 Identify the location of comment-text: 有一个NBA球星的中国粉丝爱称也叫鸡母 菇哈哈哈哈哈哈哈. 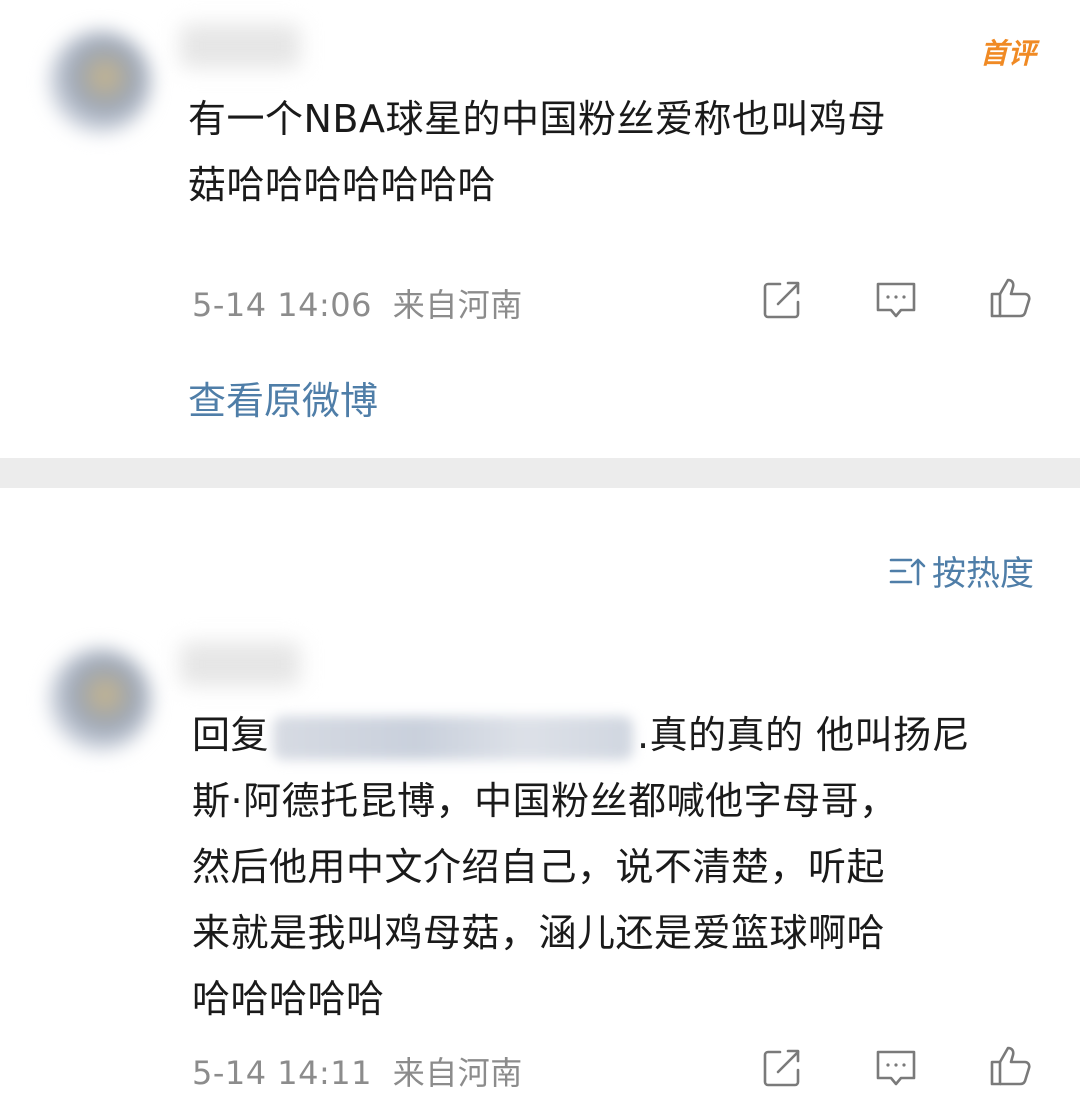
(537, 152).